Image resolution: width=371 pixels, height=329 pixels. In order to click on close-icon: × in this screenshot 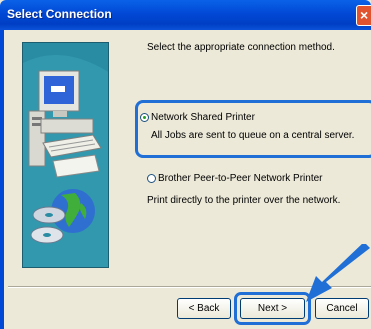, I will do `click(364, 15)`.